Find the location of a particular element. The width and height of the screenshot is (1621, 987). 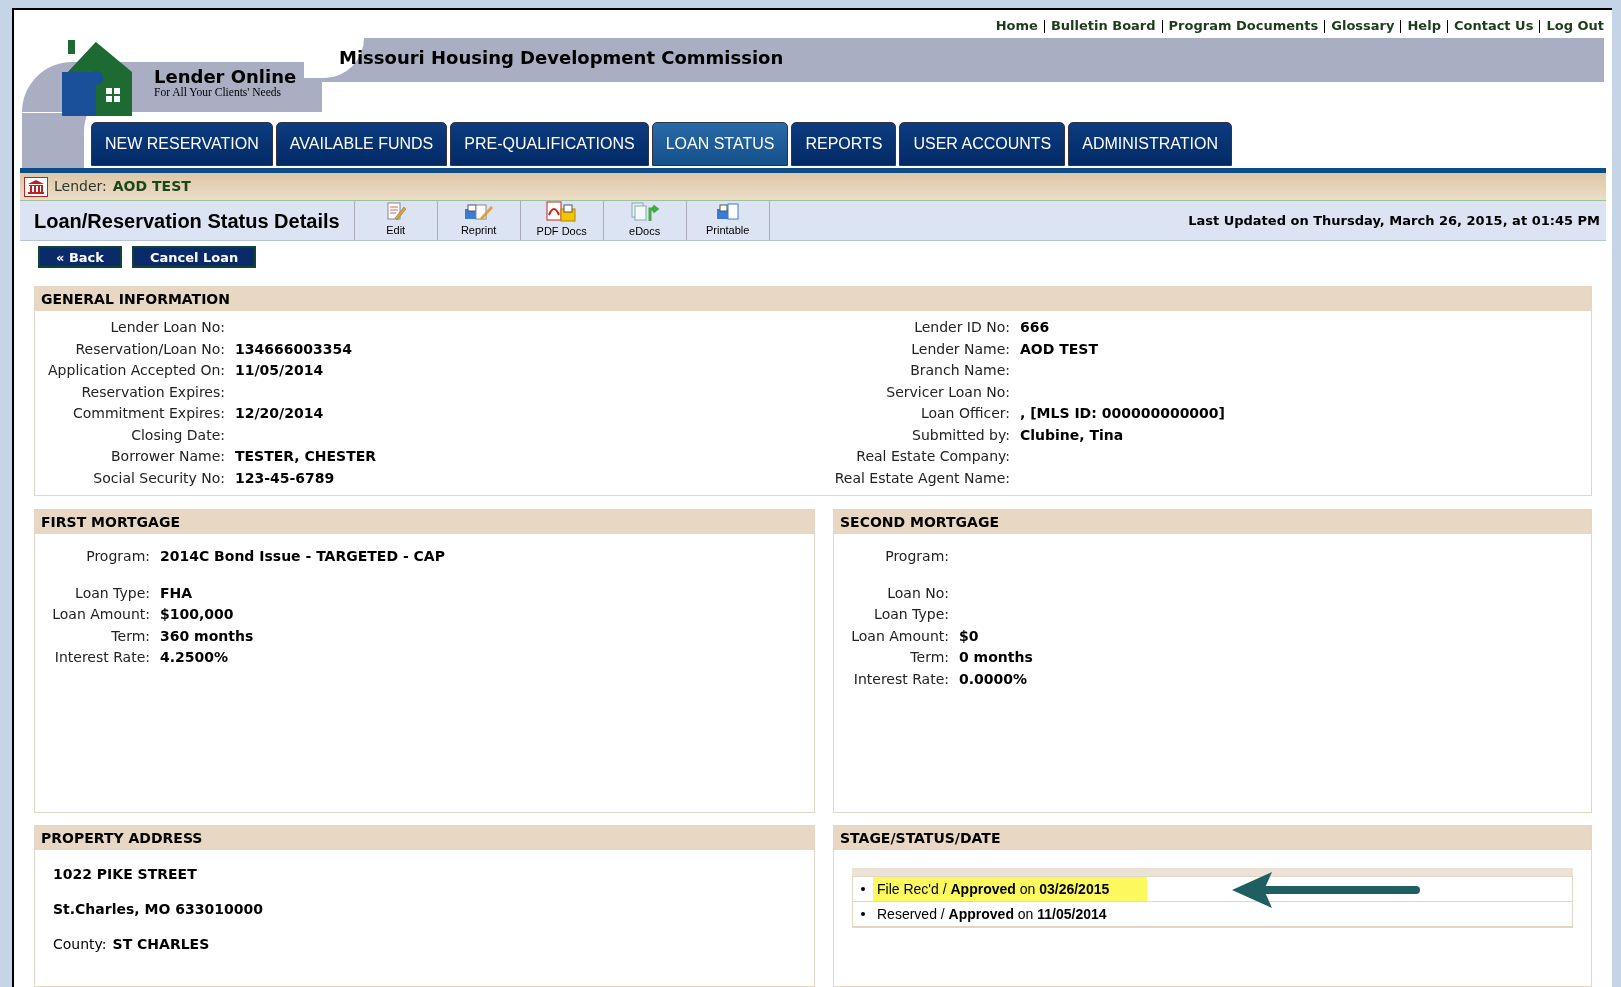

nav-link: Home is located at coordinates (1016, 26).